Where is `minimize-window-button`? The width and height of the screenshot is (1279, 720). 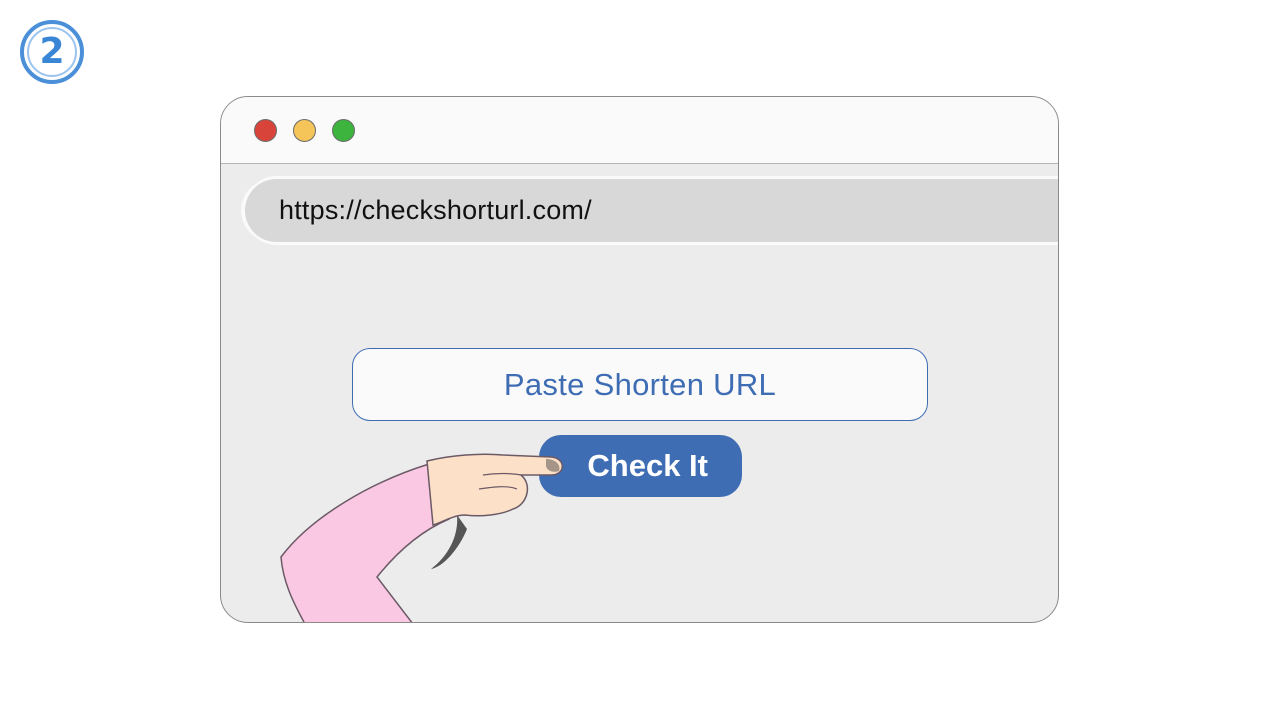
minimize-window-button is located at coordinates (304, 130).